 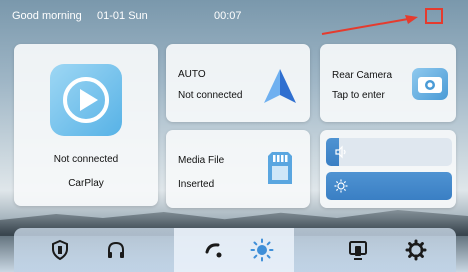 I want to click on auto-label: AUTO, so click(x=192, y=74).